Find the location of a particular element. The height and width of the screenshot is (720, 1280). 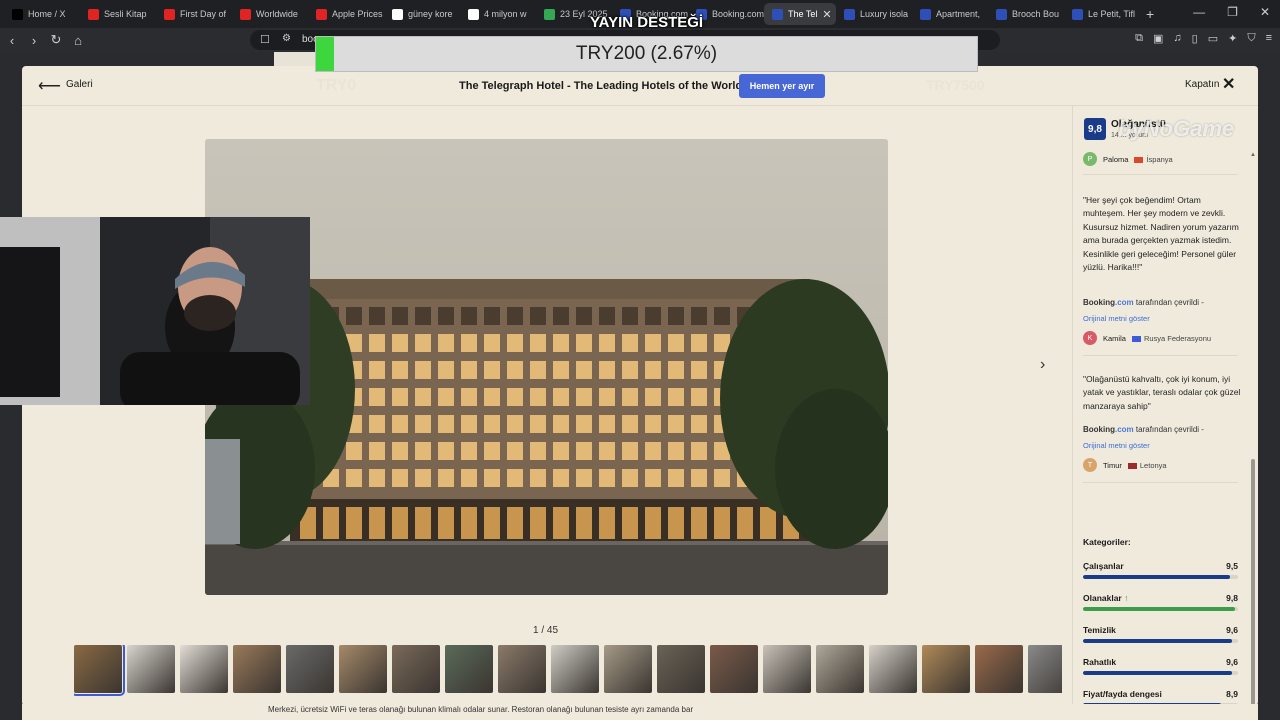

extensions-icon: ⧉ is located at coordinates (1139, 38).